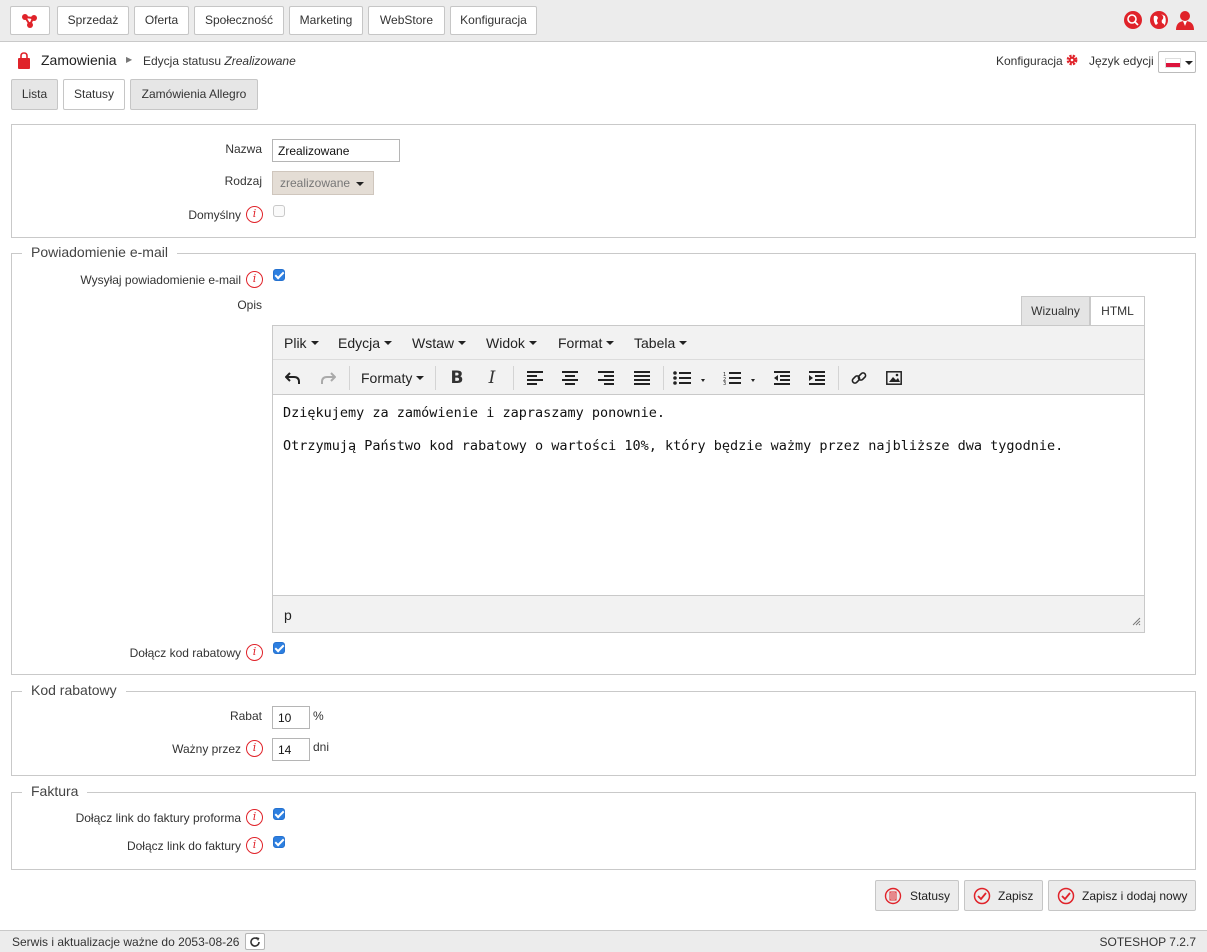 The width and height of the screenshot is (1207, 952). What do you see at coordinates (279, 814) in the screenshot?
I see `proforma-checkbox` at bounding box center [279, 814].